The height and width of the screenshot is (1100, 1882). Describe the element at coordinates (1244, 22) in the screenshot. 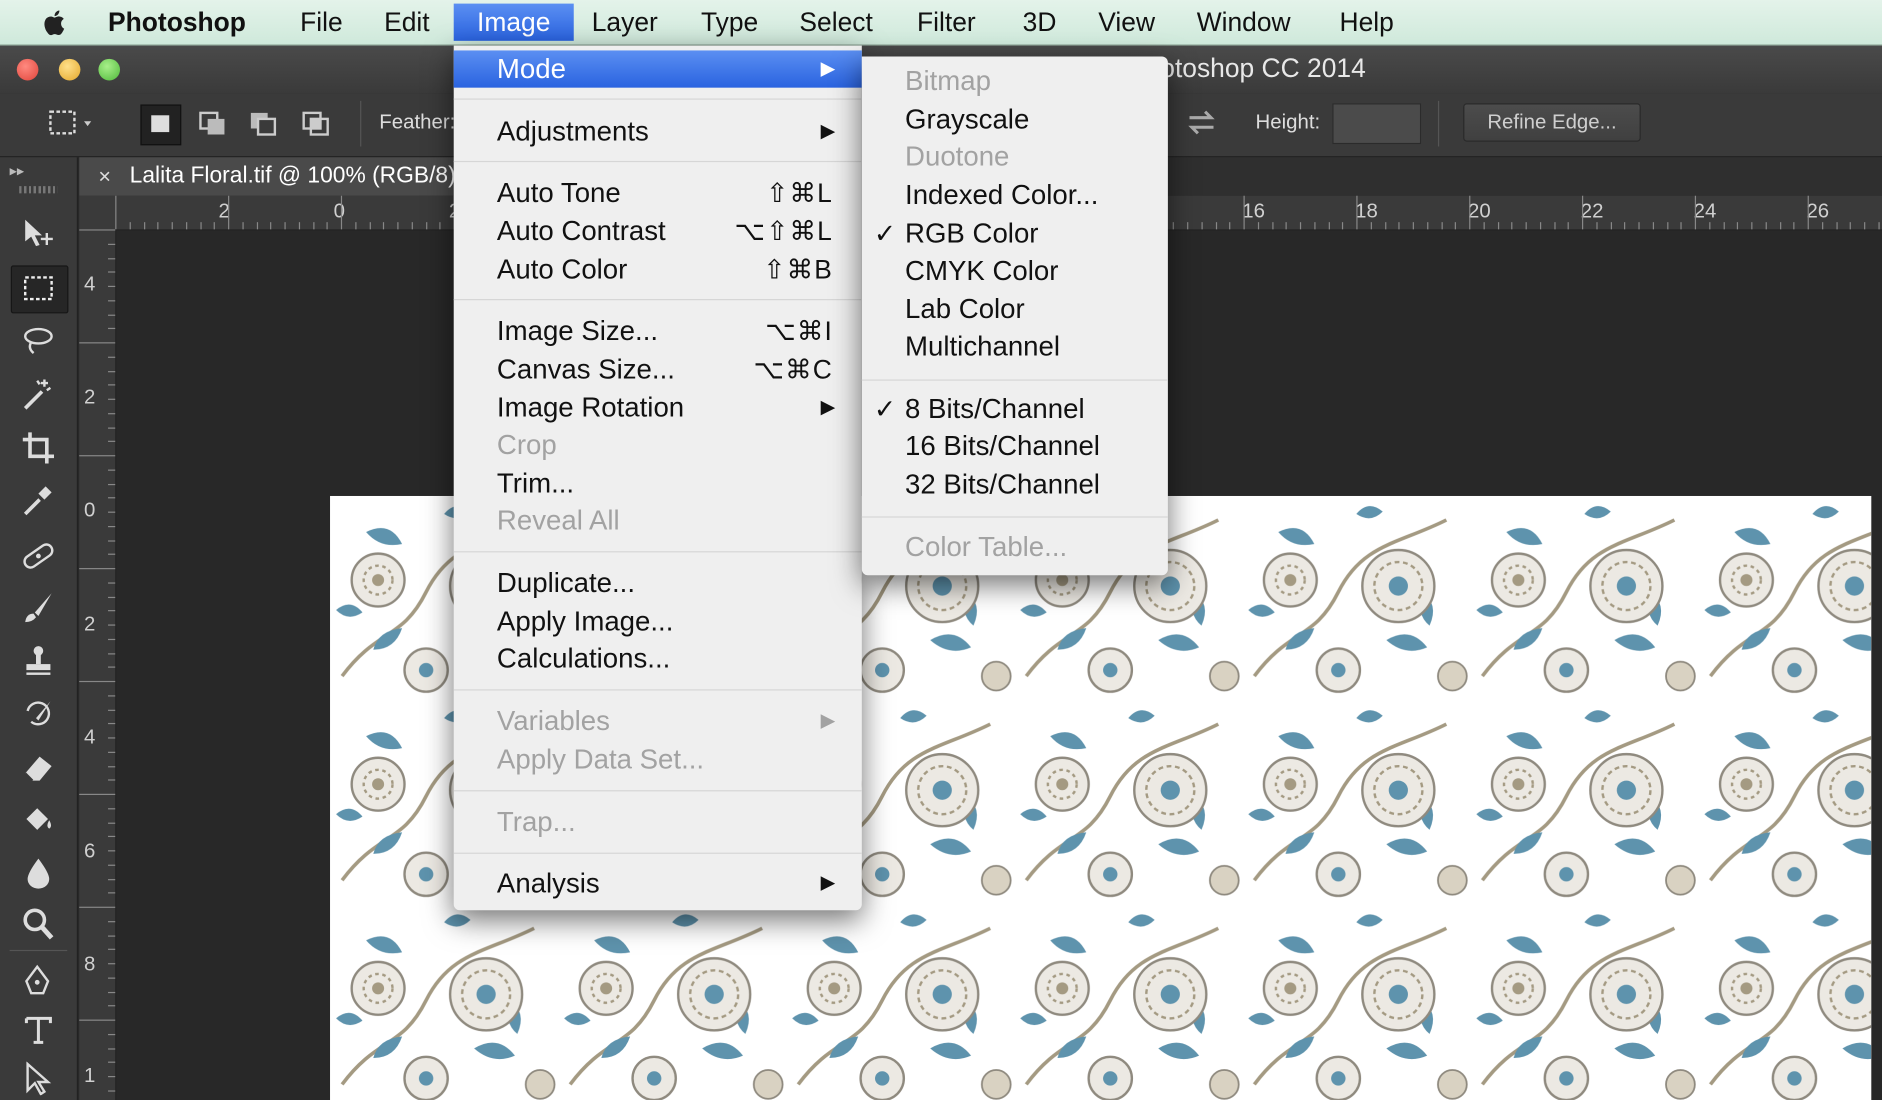

I see `menu-window: Window` at that location.